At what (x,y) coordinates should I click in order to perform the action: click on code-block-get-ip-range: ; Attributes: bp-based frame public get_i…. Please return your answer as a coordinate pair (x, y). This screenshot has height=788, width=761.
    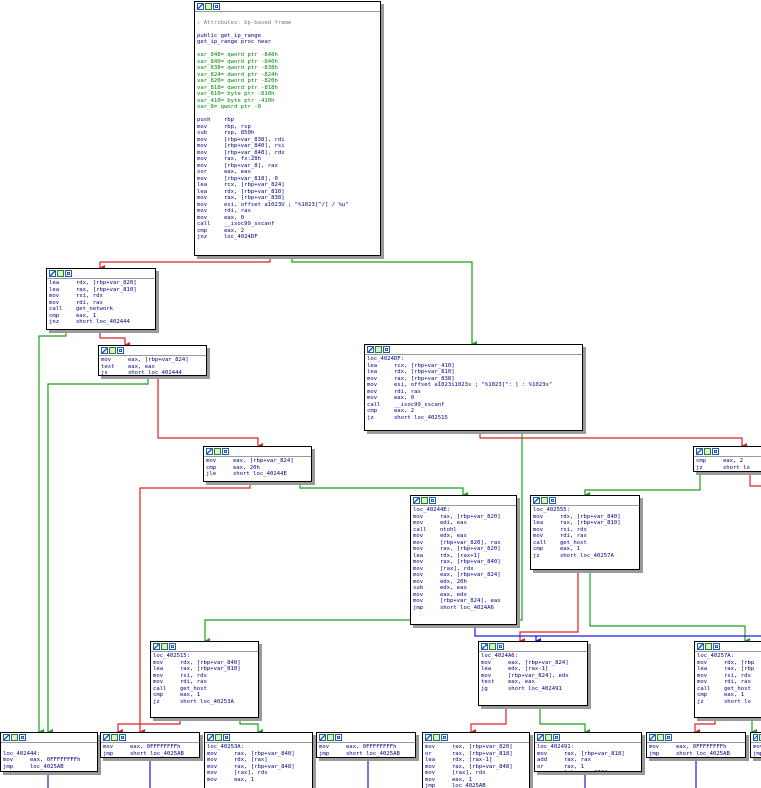
    Looking at the image, I should click on (287, 128).